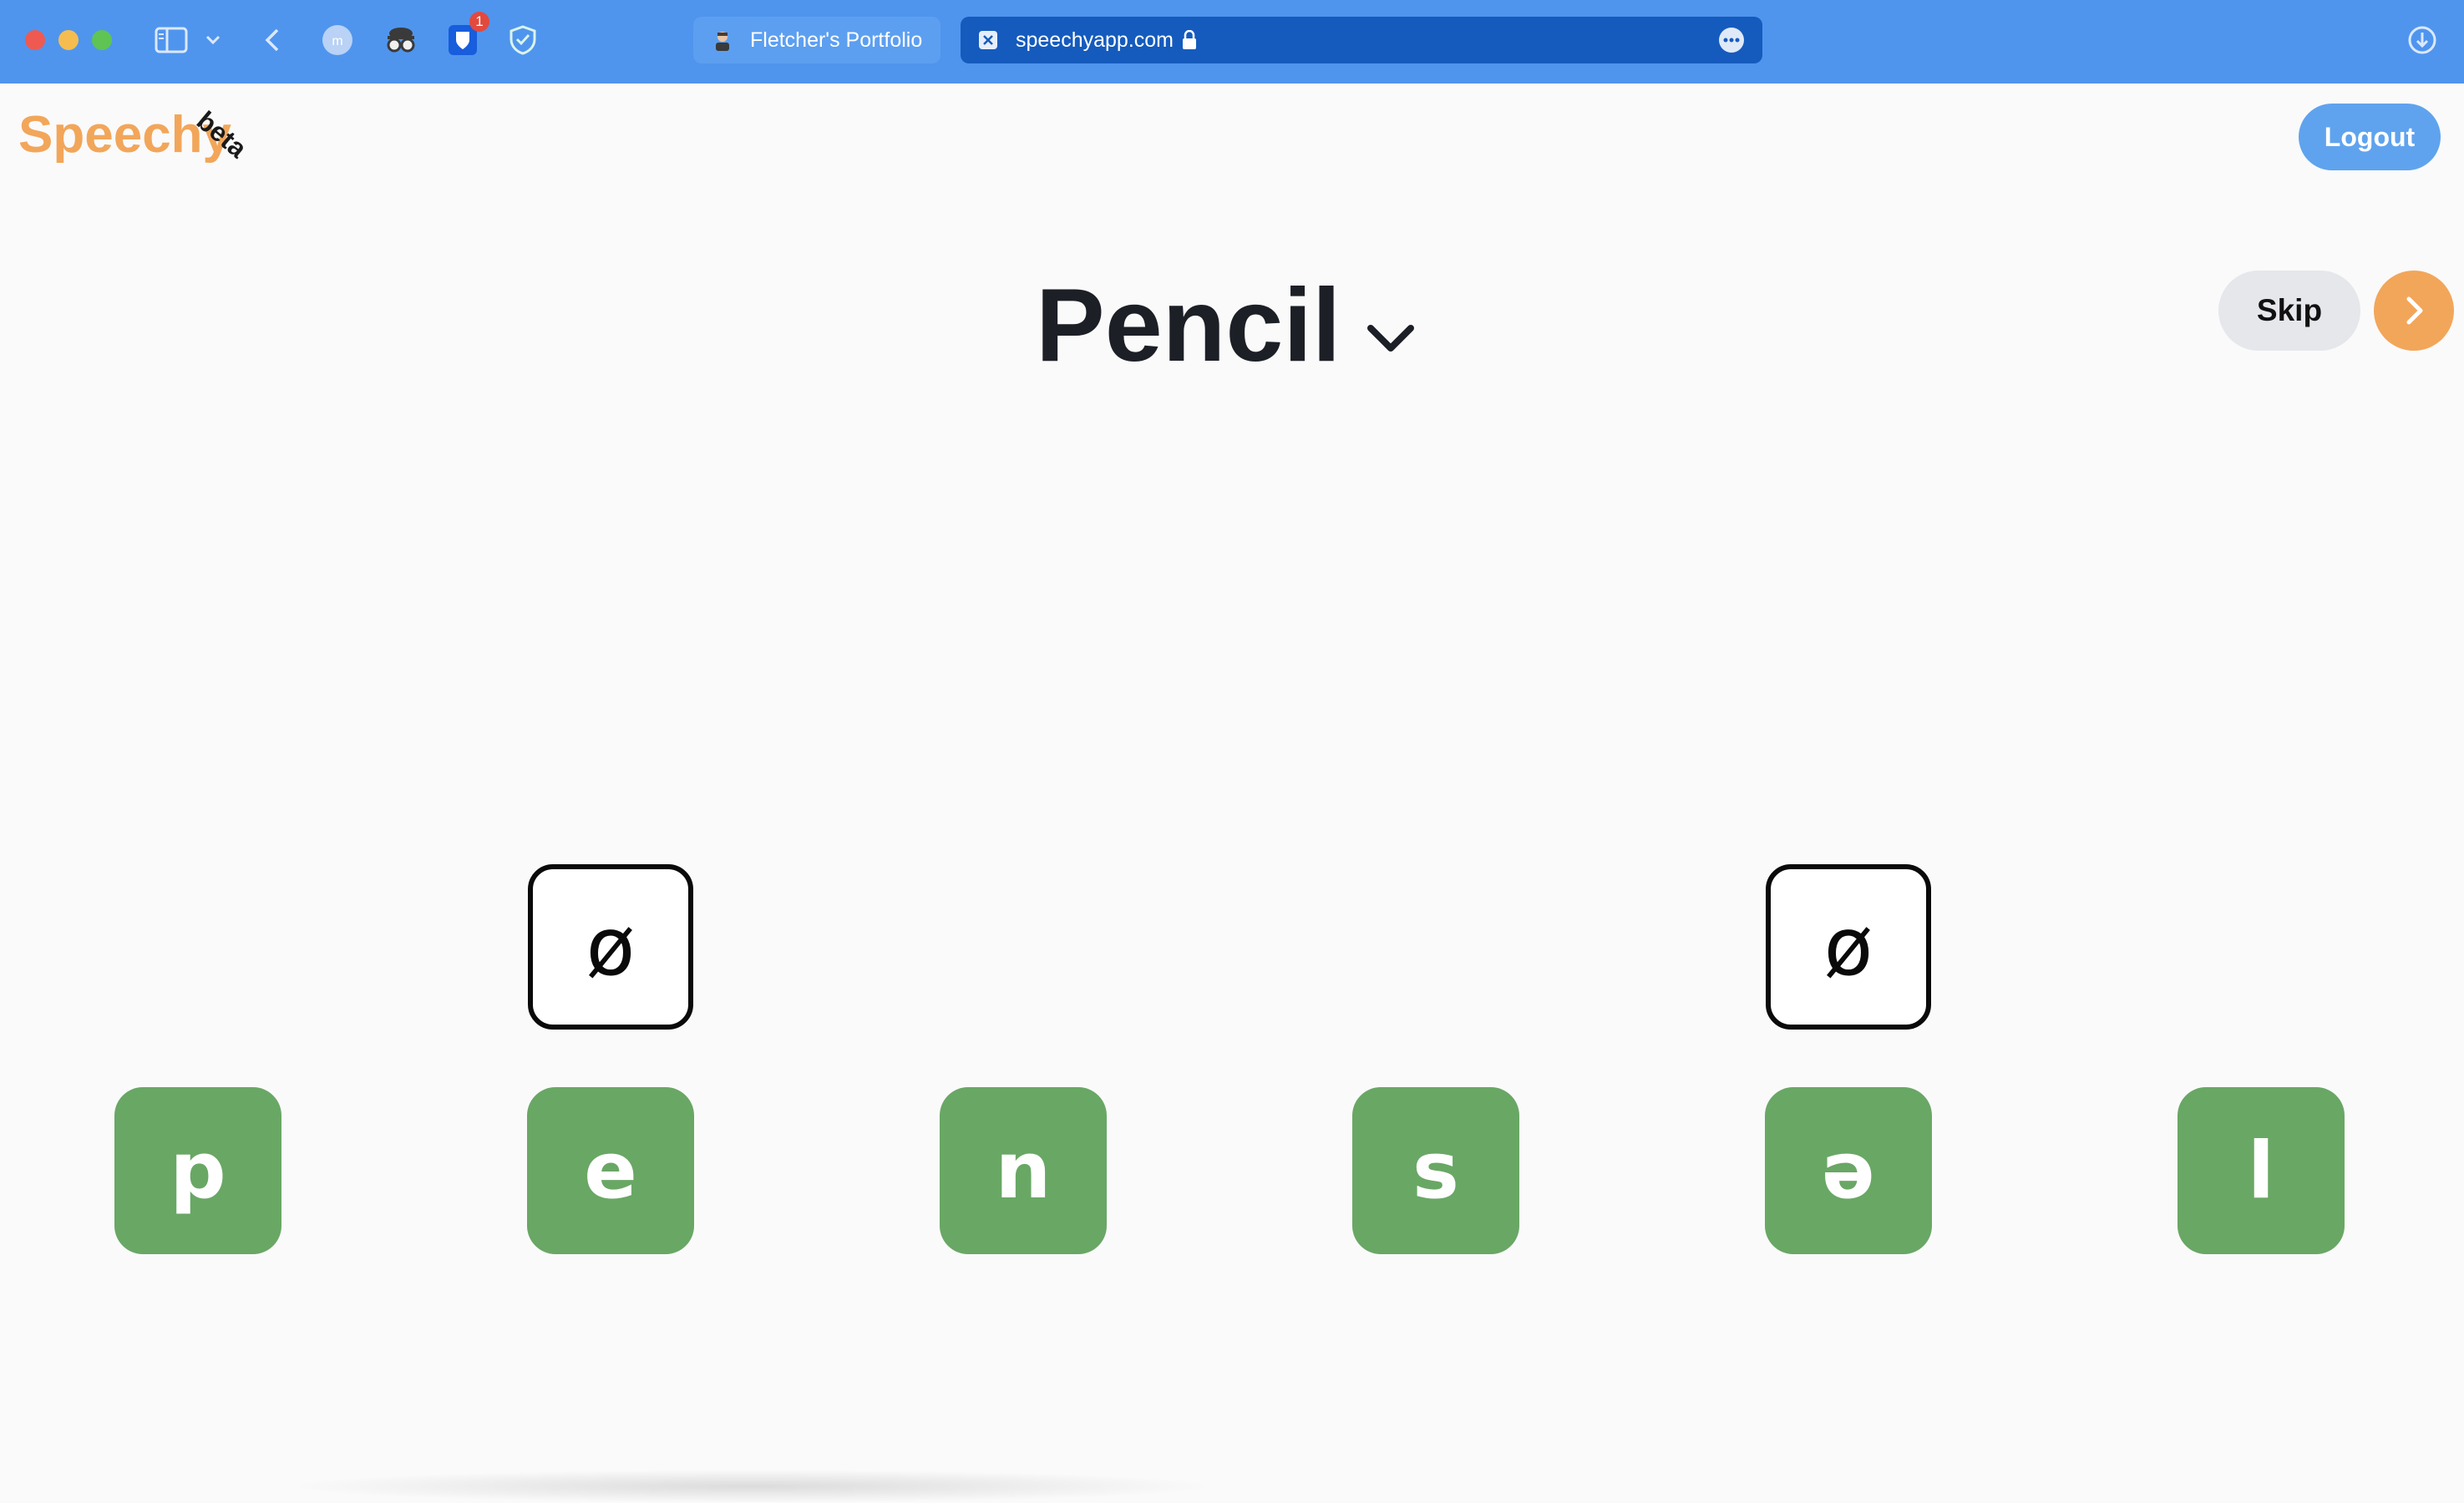  Describe the element at coordinates (1848, 1170) in the screenshot. I see `phoneme-tile: ə` at that location.